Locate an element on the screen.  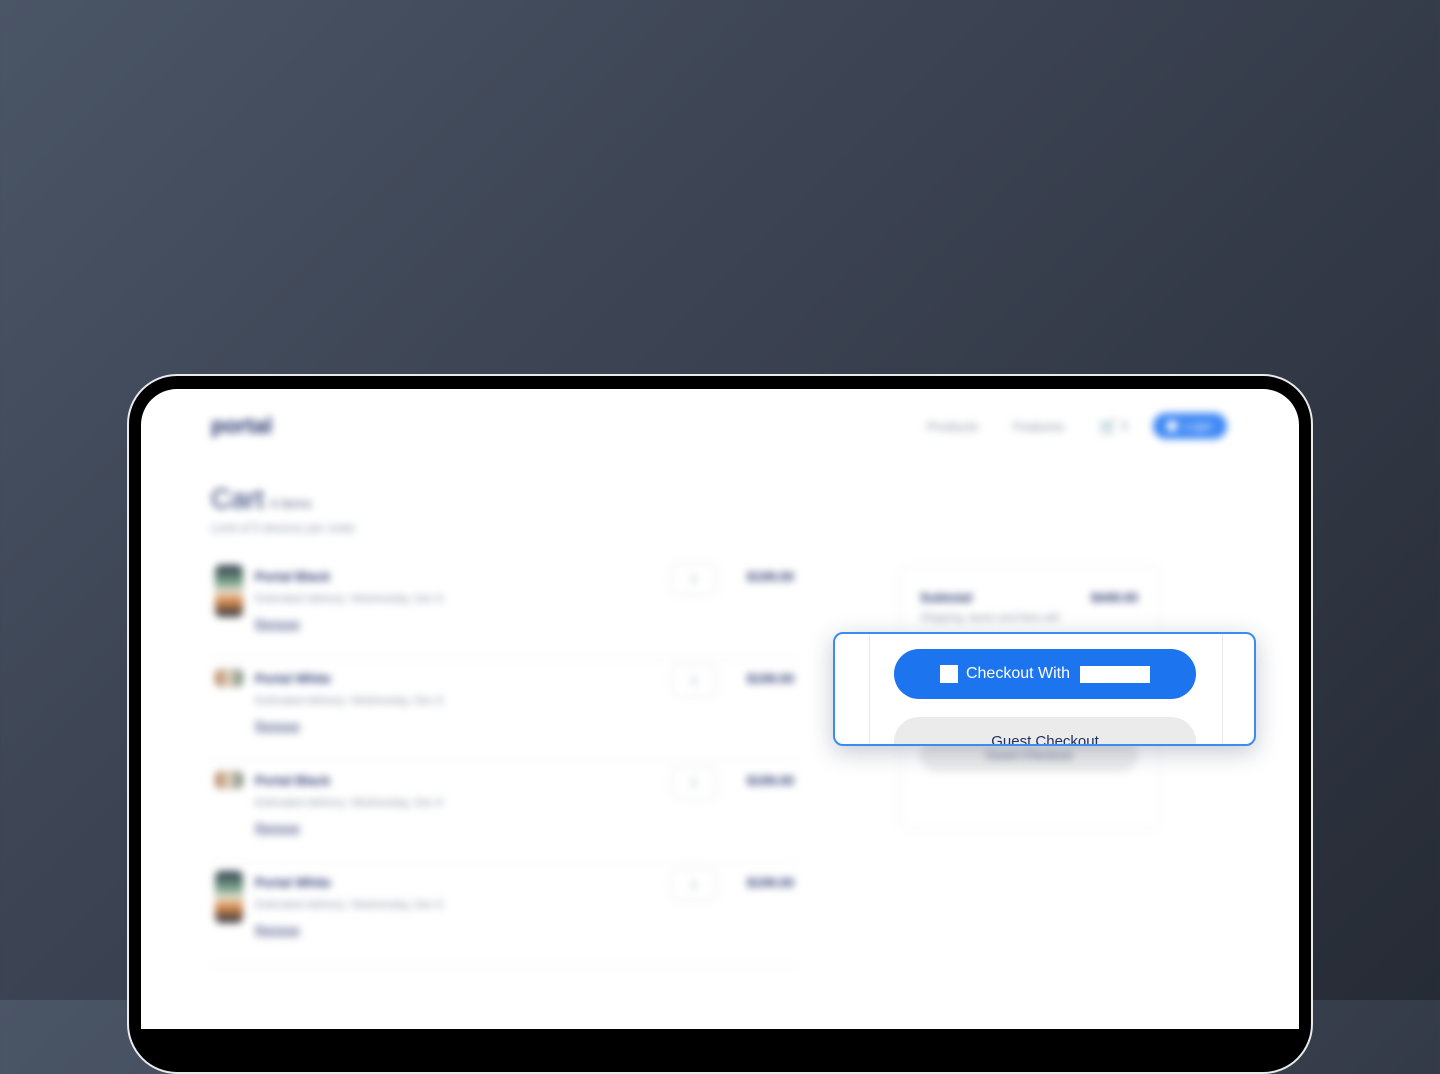
subtotal-label: Subtotal is located at coordinates (946, 597).